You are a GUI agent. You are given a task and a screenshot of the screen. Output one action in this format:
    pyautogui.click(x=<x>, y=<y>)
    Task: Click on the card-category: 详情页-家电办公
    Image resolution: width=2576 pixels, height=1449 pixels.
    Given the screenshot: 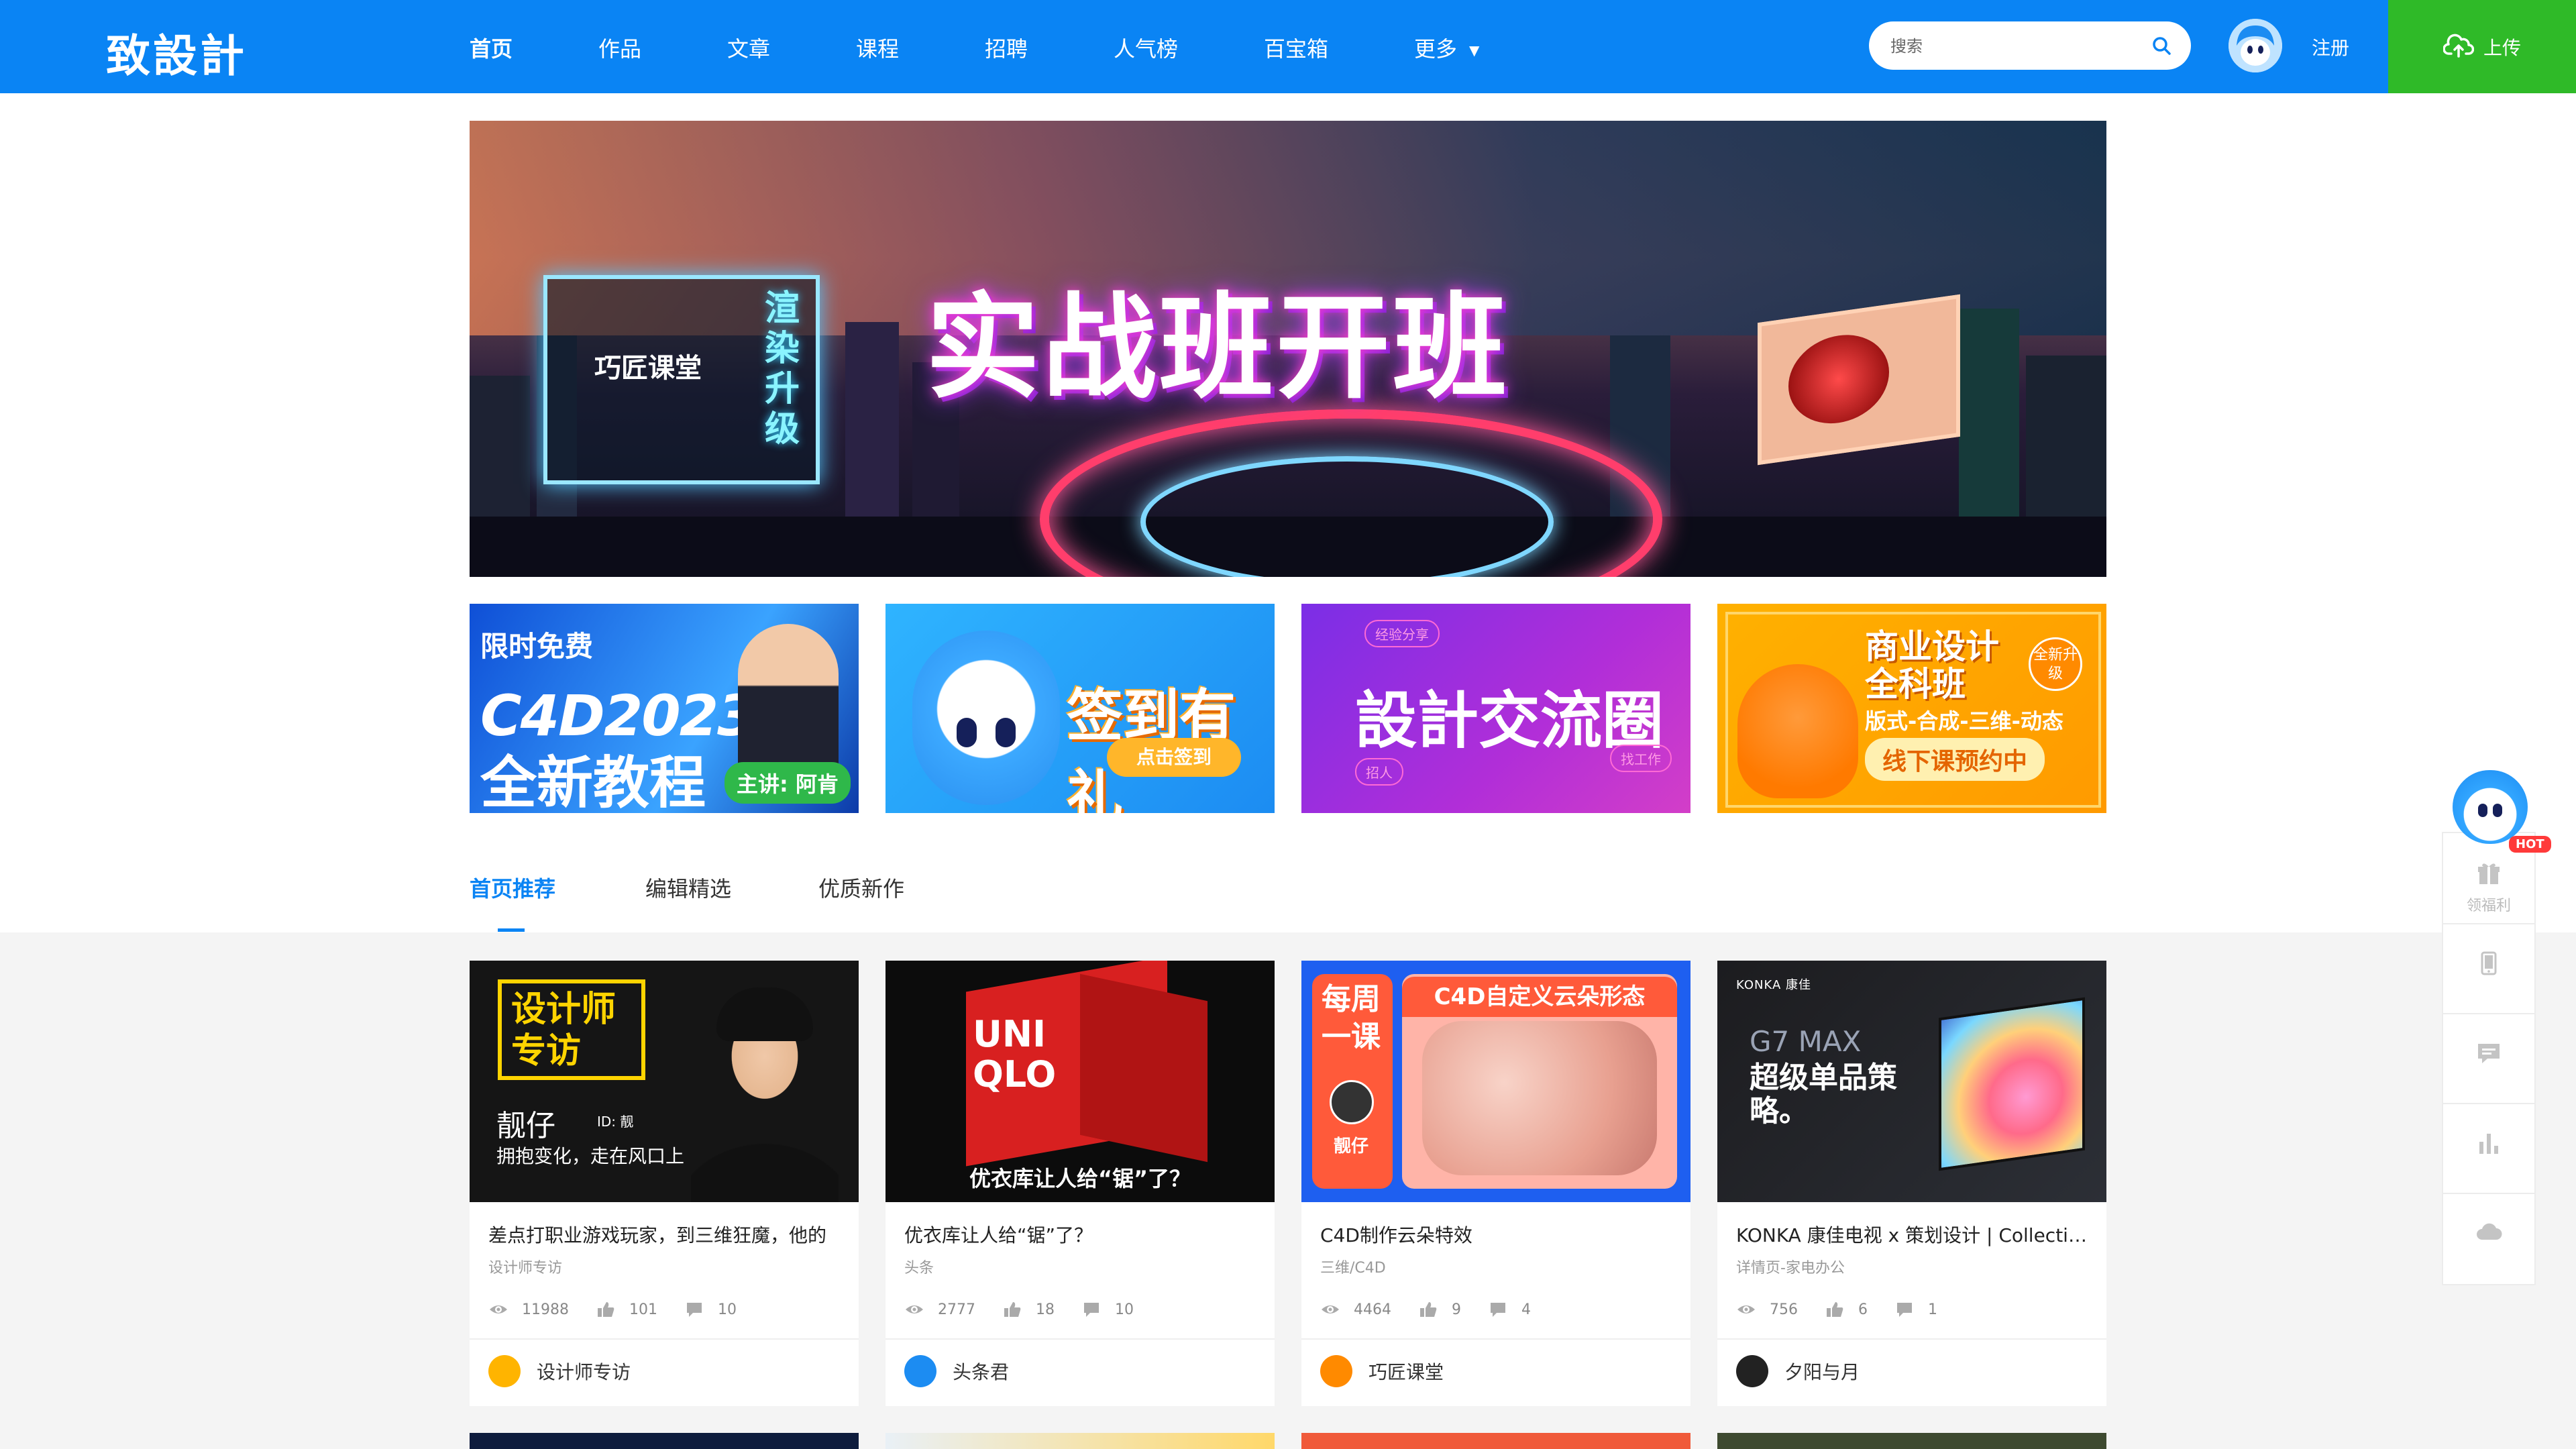 What is the action you would take?
    pyautogui.click(x=1790, y=1266)
    